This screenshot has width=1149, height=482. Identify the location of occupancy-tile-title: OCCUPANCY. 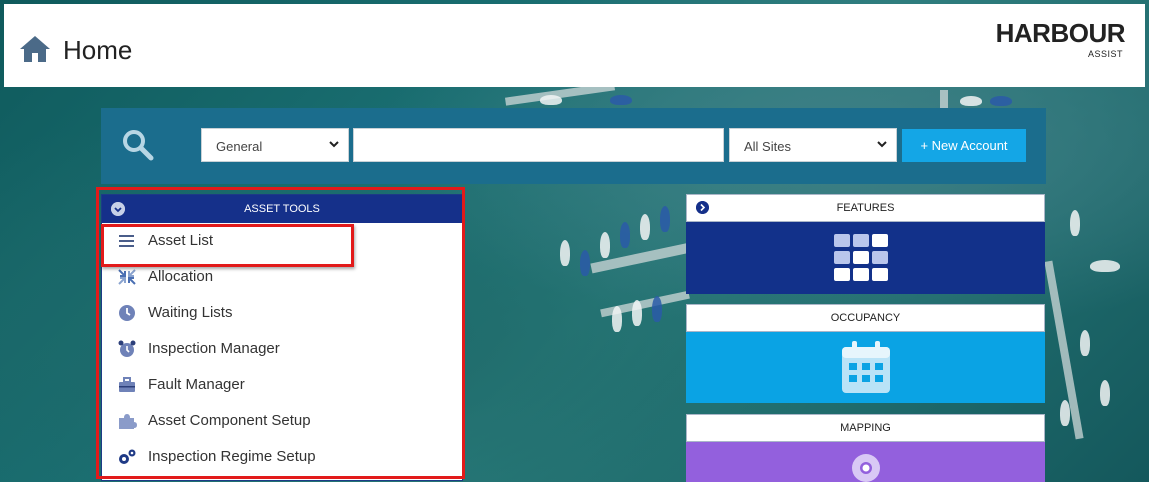
(865, 318).